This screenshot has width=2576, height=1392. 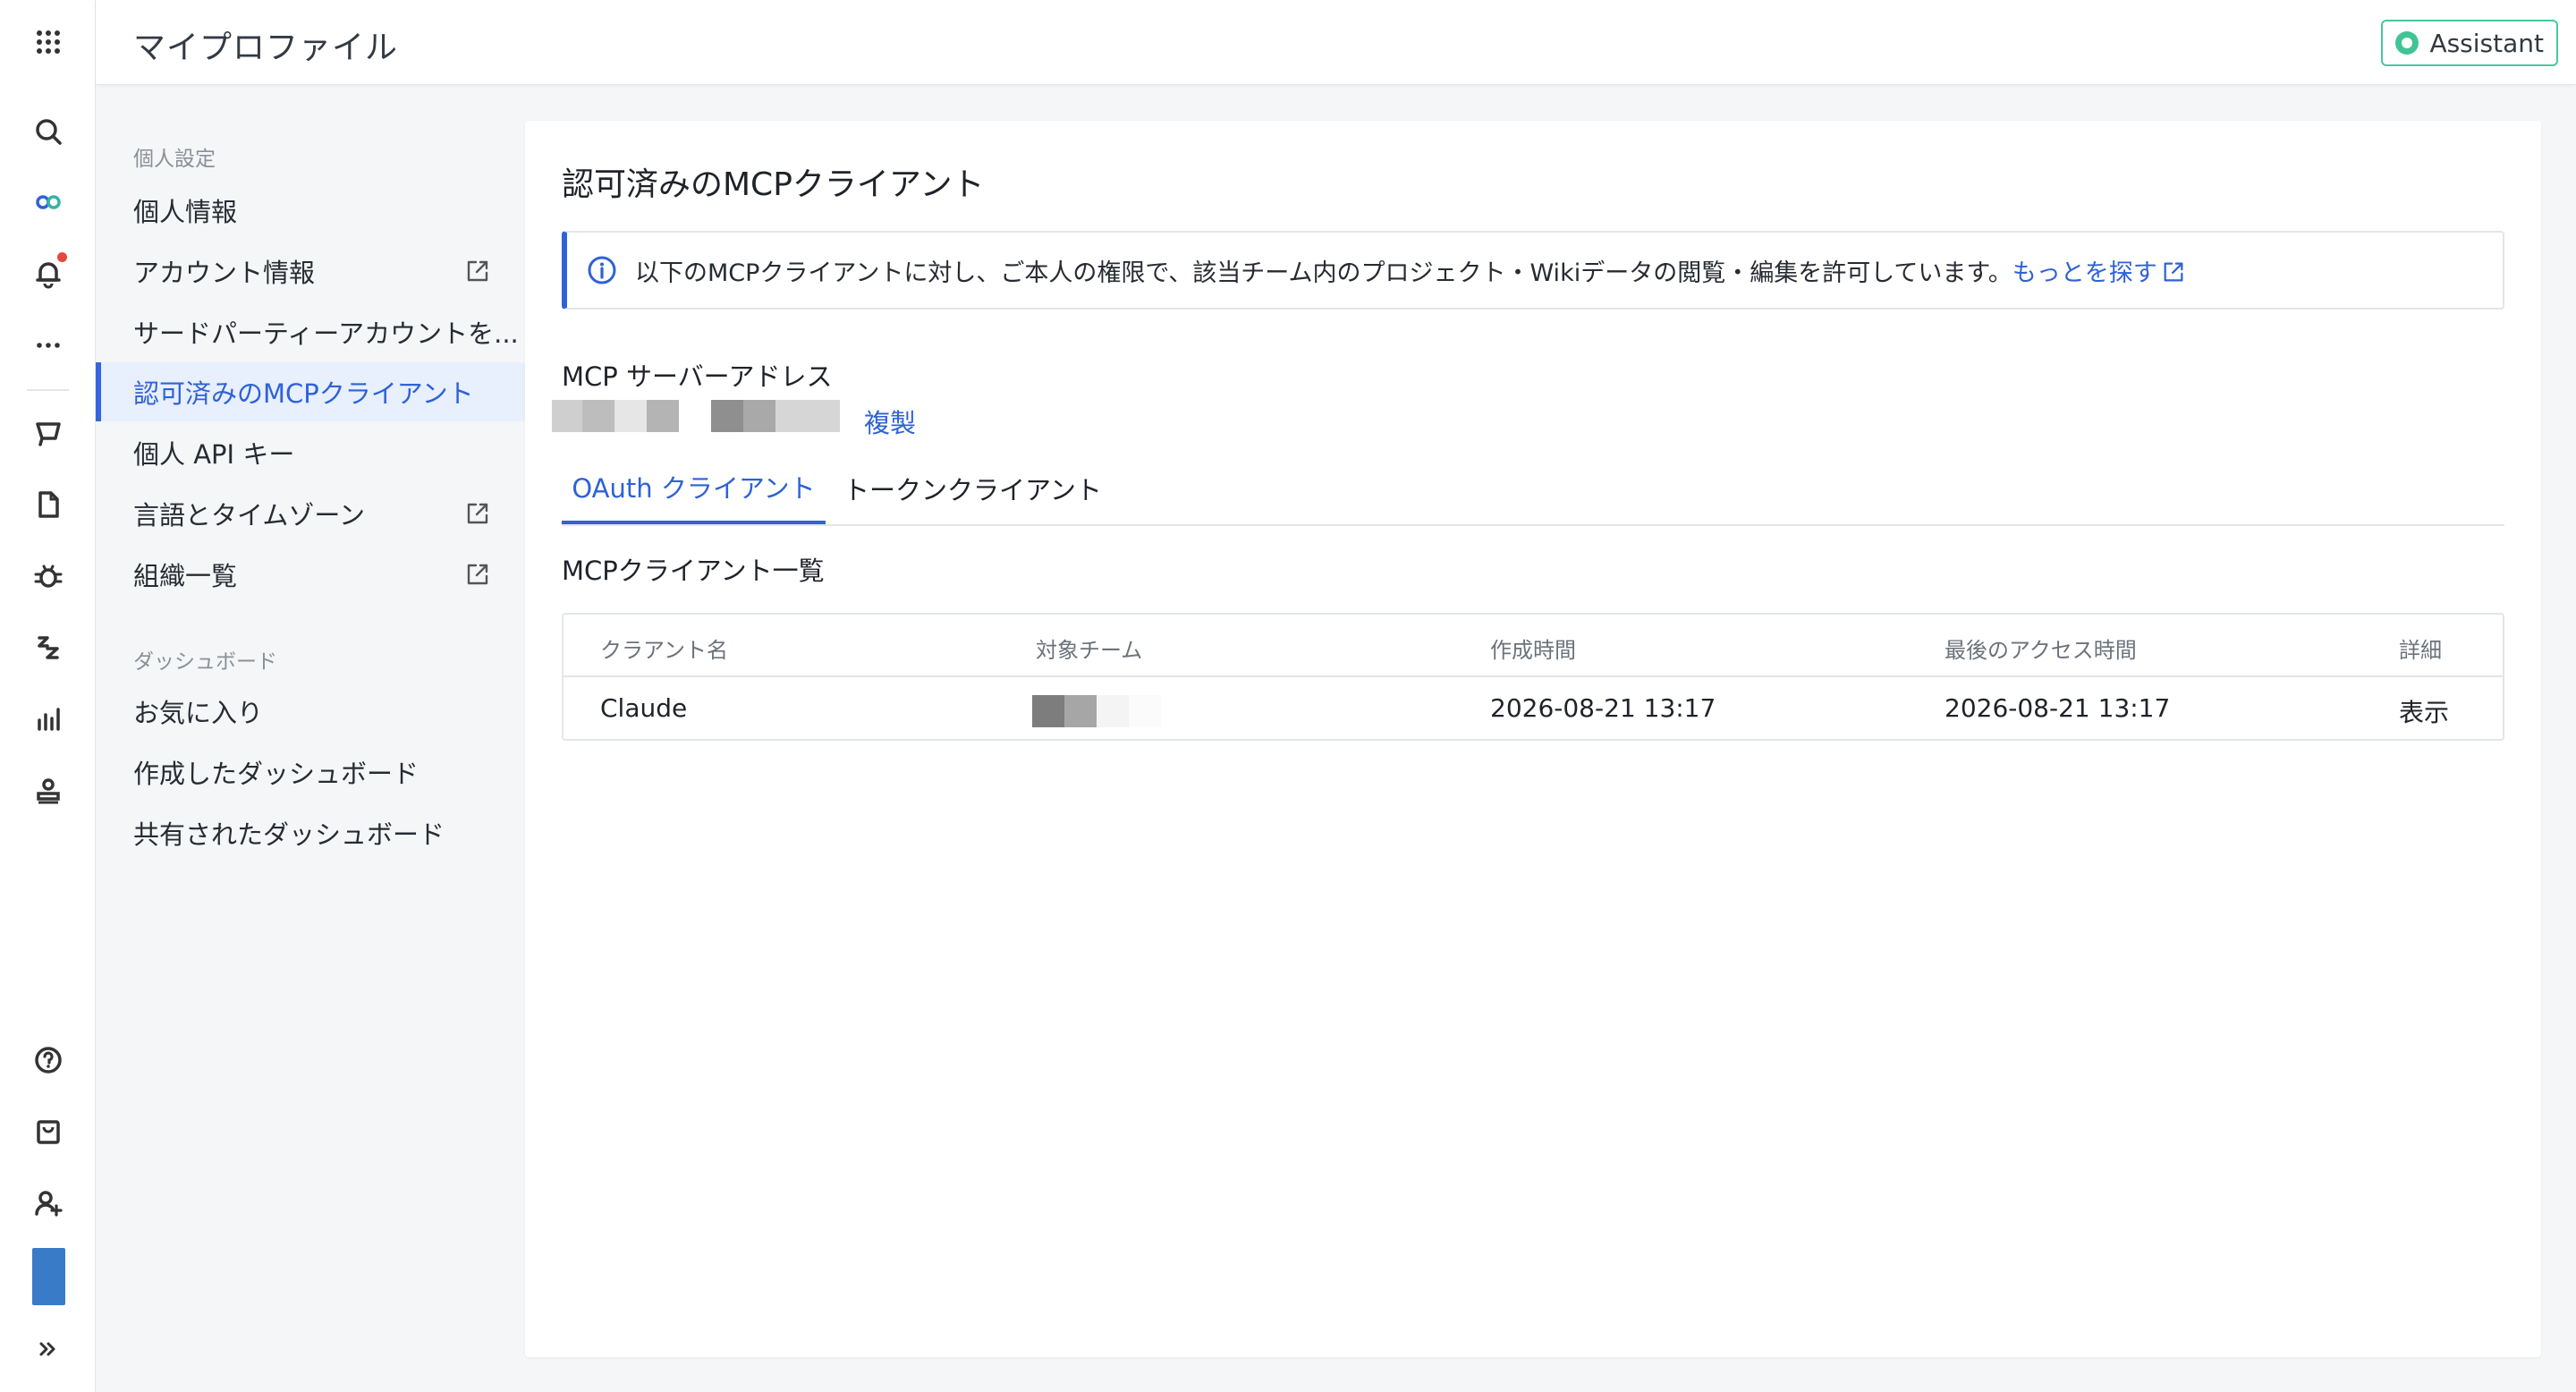 I want to click on icon-rail, so click(x=48, y=696).